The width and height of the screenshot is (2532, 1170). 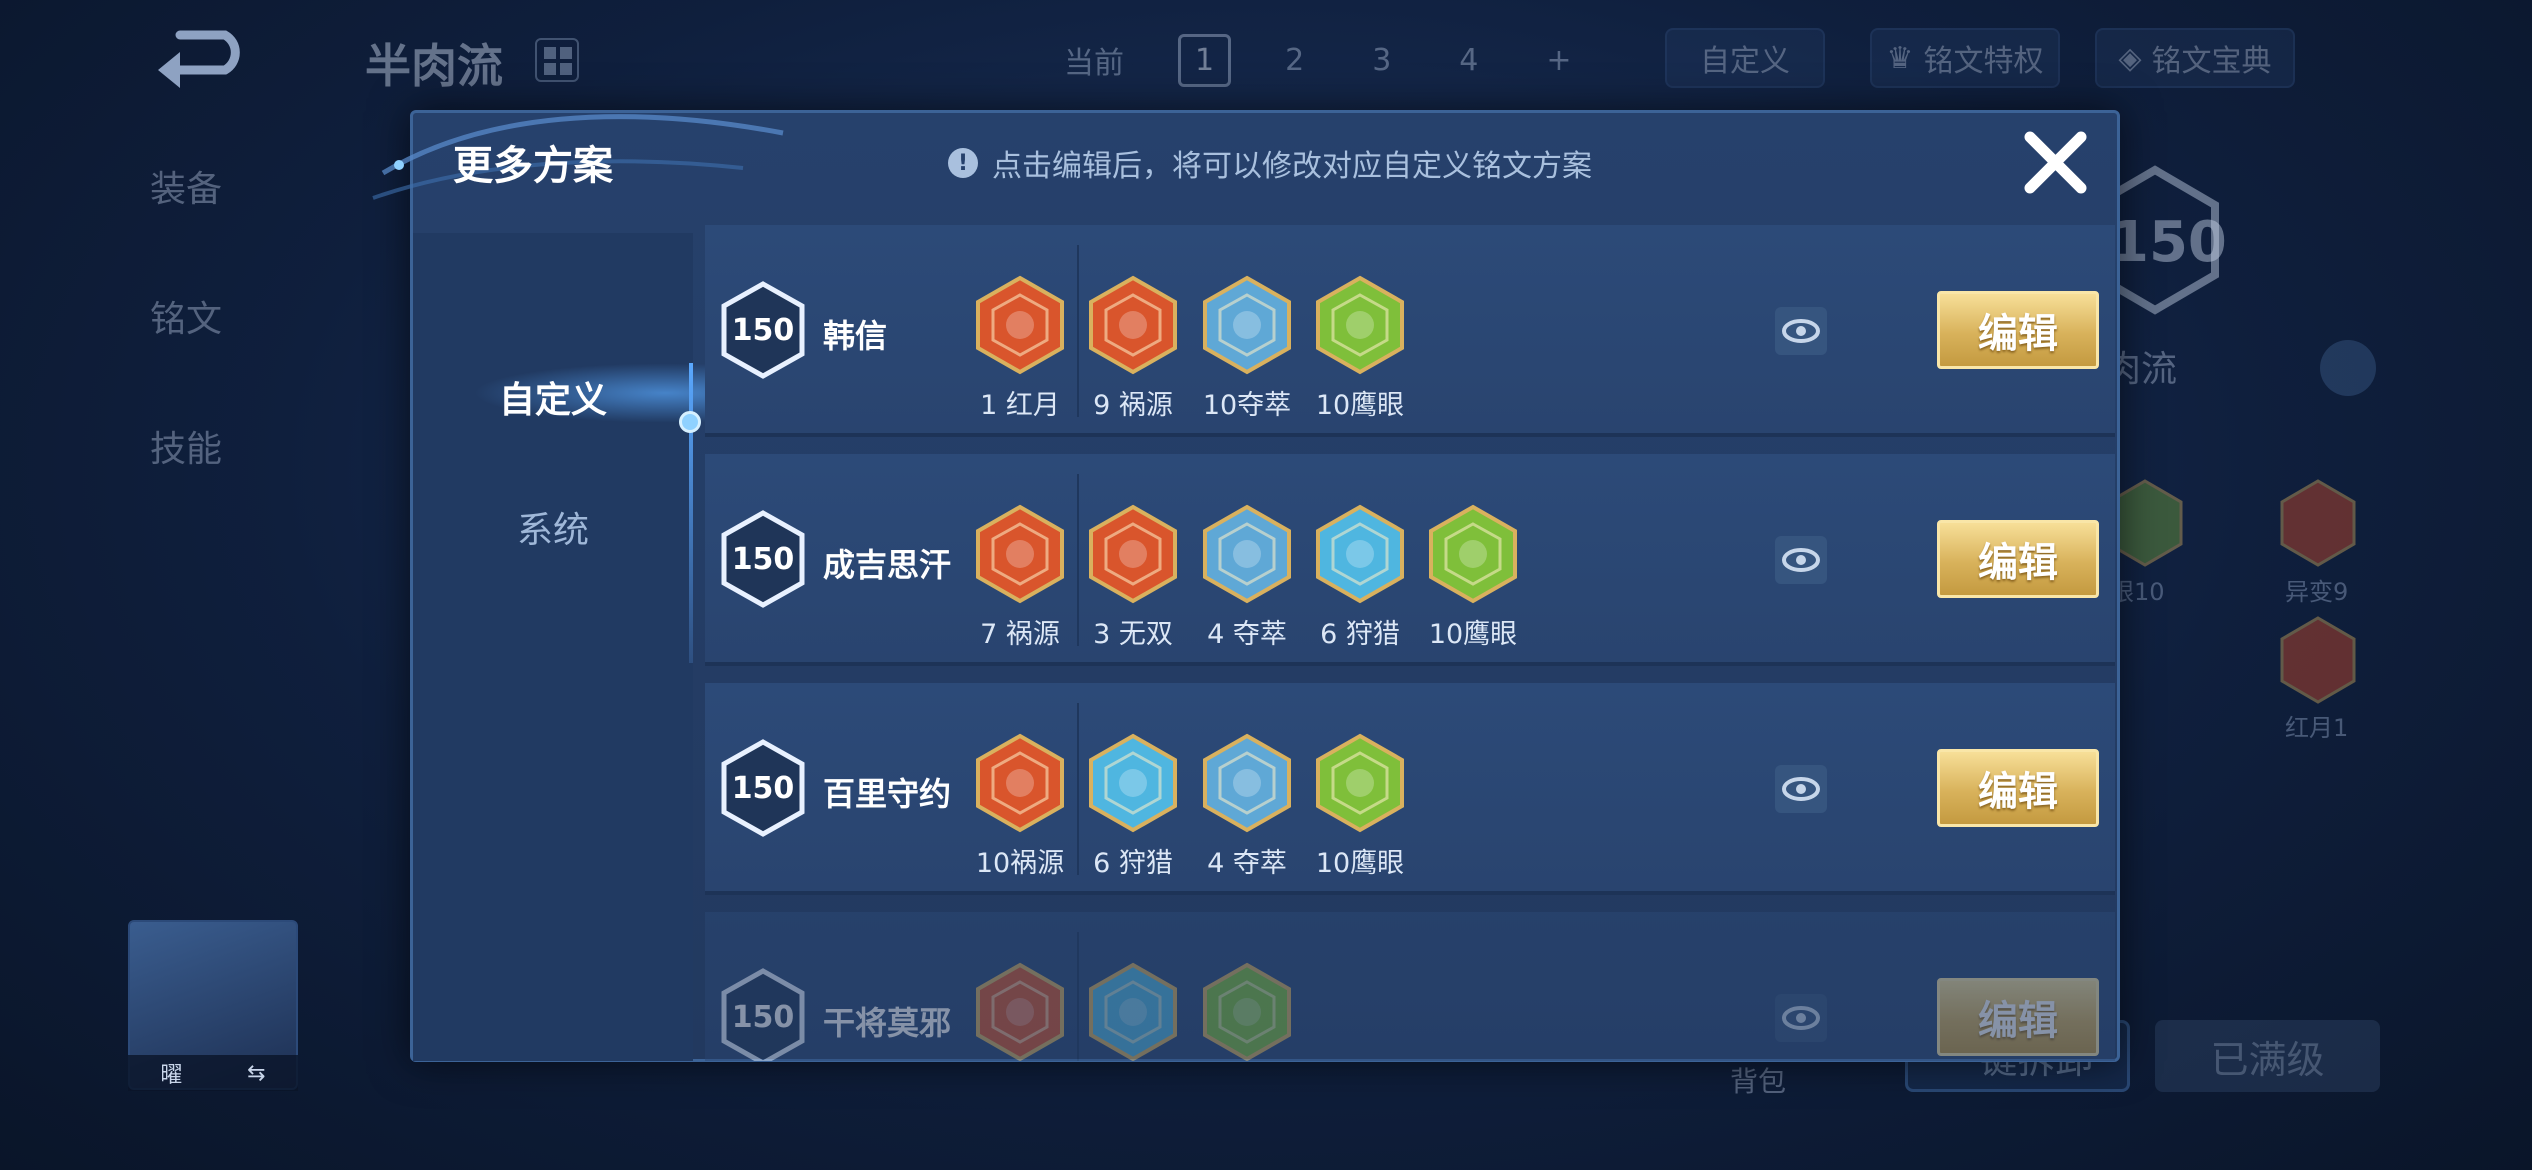 I want to click on info-icon: !, so click(x=963, y=163).